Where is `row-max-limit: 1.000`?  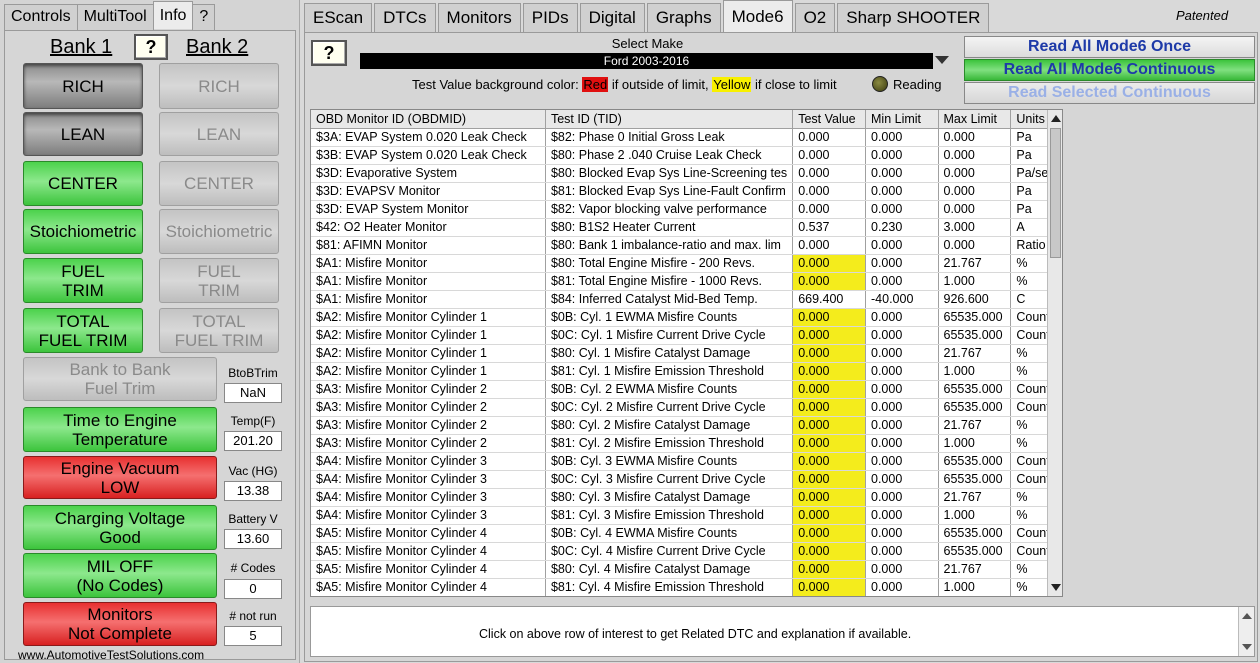 row-max-limit: 1.000 is located at coordinates (975, 515).